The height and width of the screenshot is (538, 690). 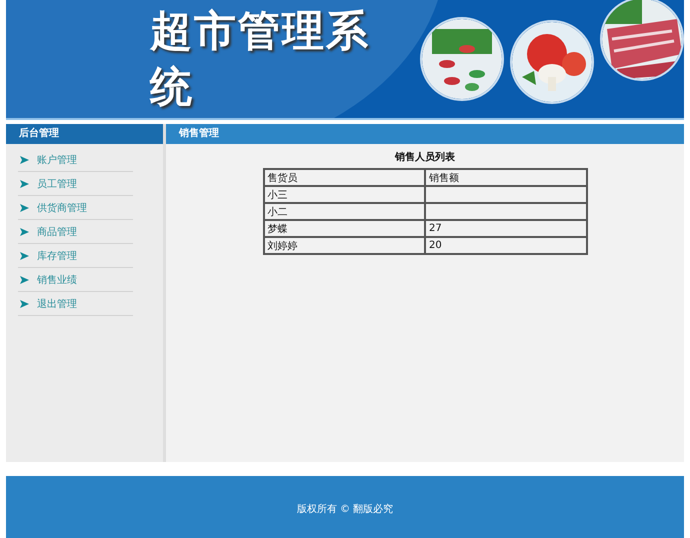 I want to click on site-title: 超市管理系统, so click(x=260, y=59).